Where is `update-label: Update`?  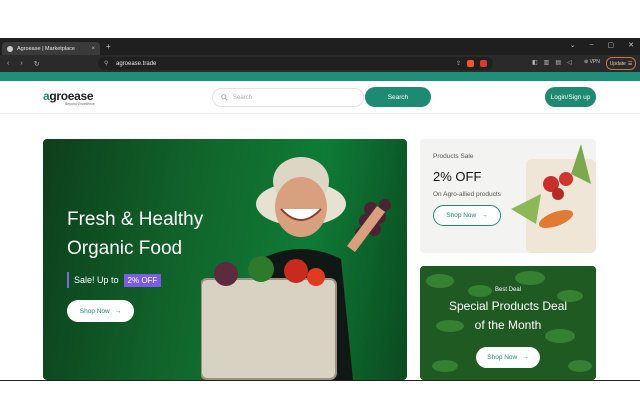
update-label: Update is located at coordinates (617, 63).